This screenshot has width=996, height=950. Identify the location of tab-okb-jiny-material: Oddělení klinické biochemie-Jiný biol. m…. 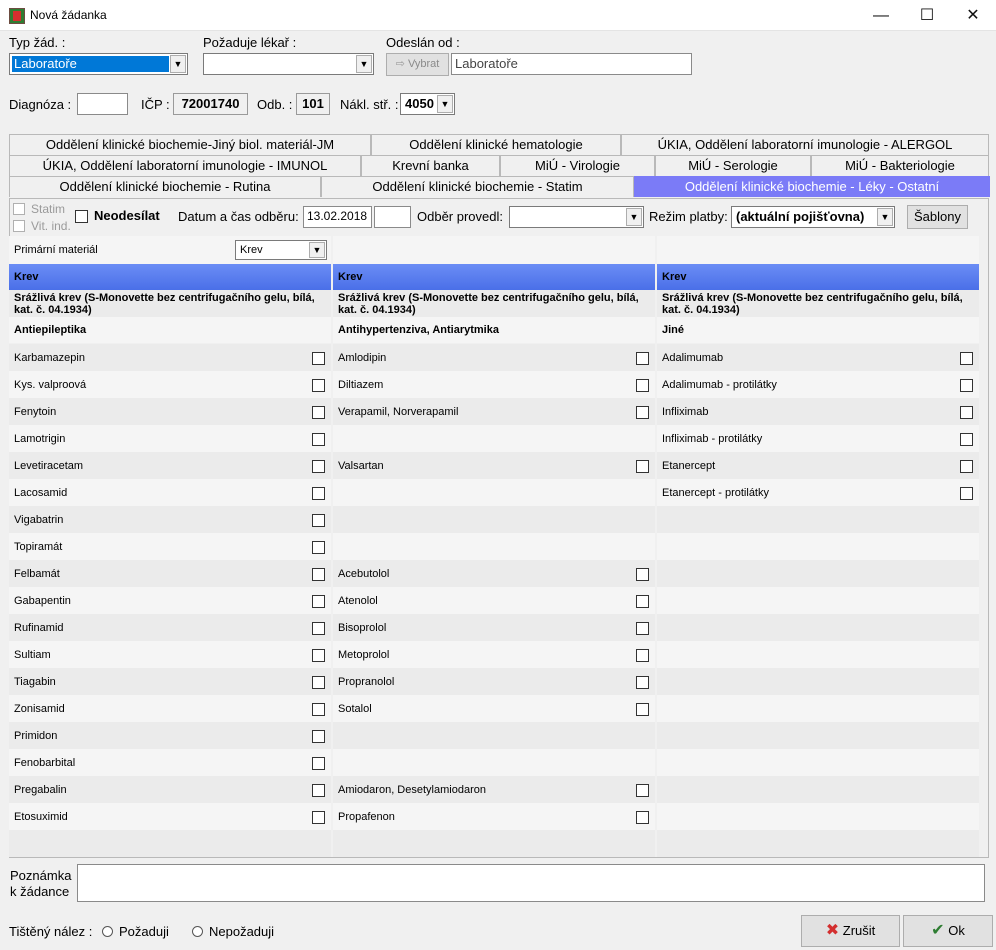
(190, 144).